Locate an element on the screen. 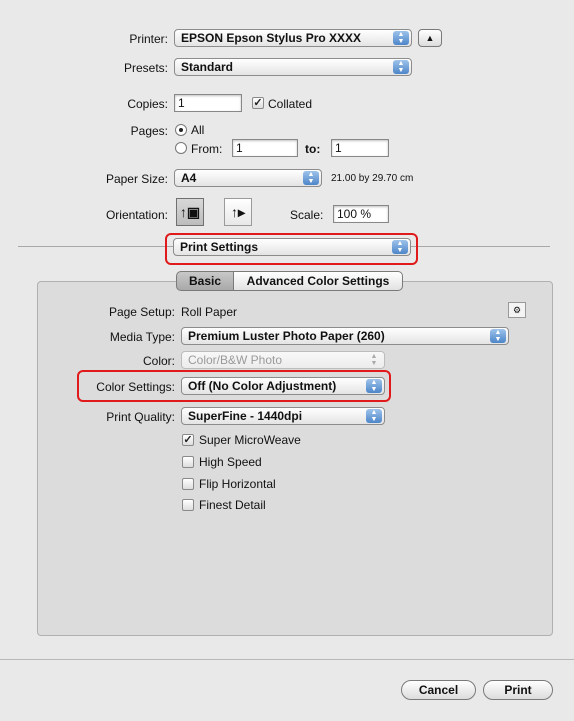  scale-label: Scale: is located at coordinates (307, 215).